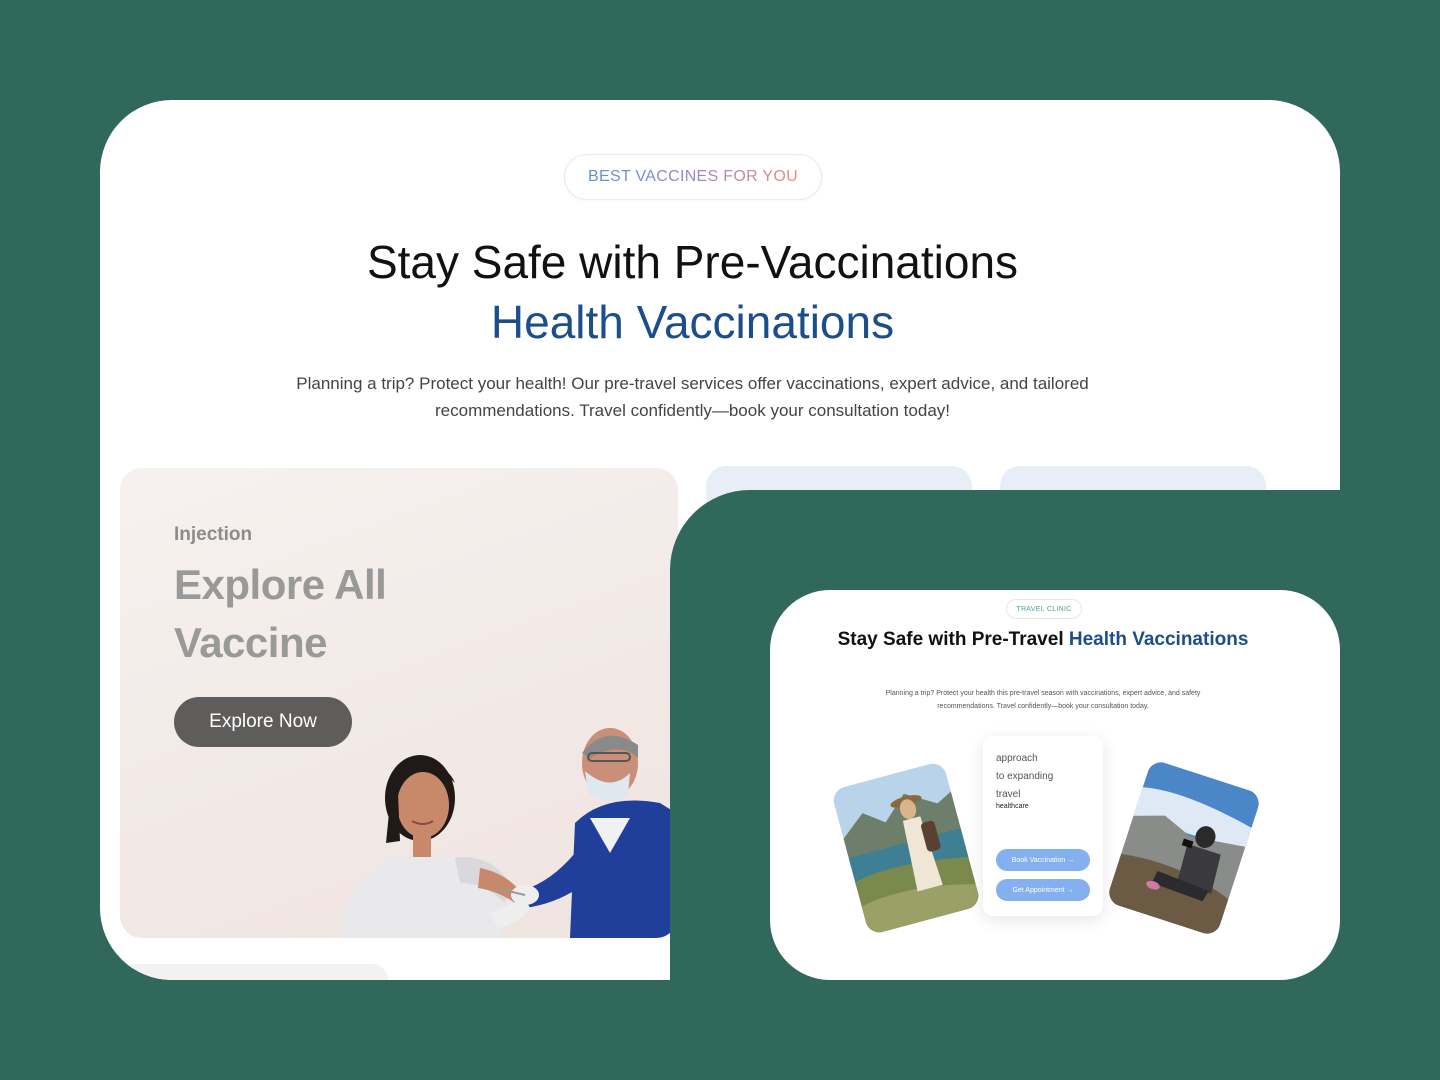 Image resolution: width=1440 pixels, height=1080 pixels. I want to click on traveler-photo-right, so click(1184, 848).